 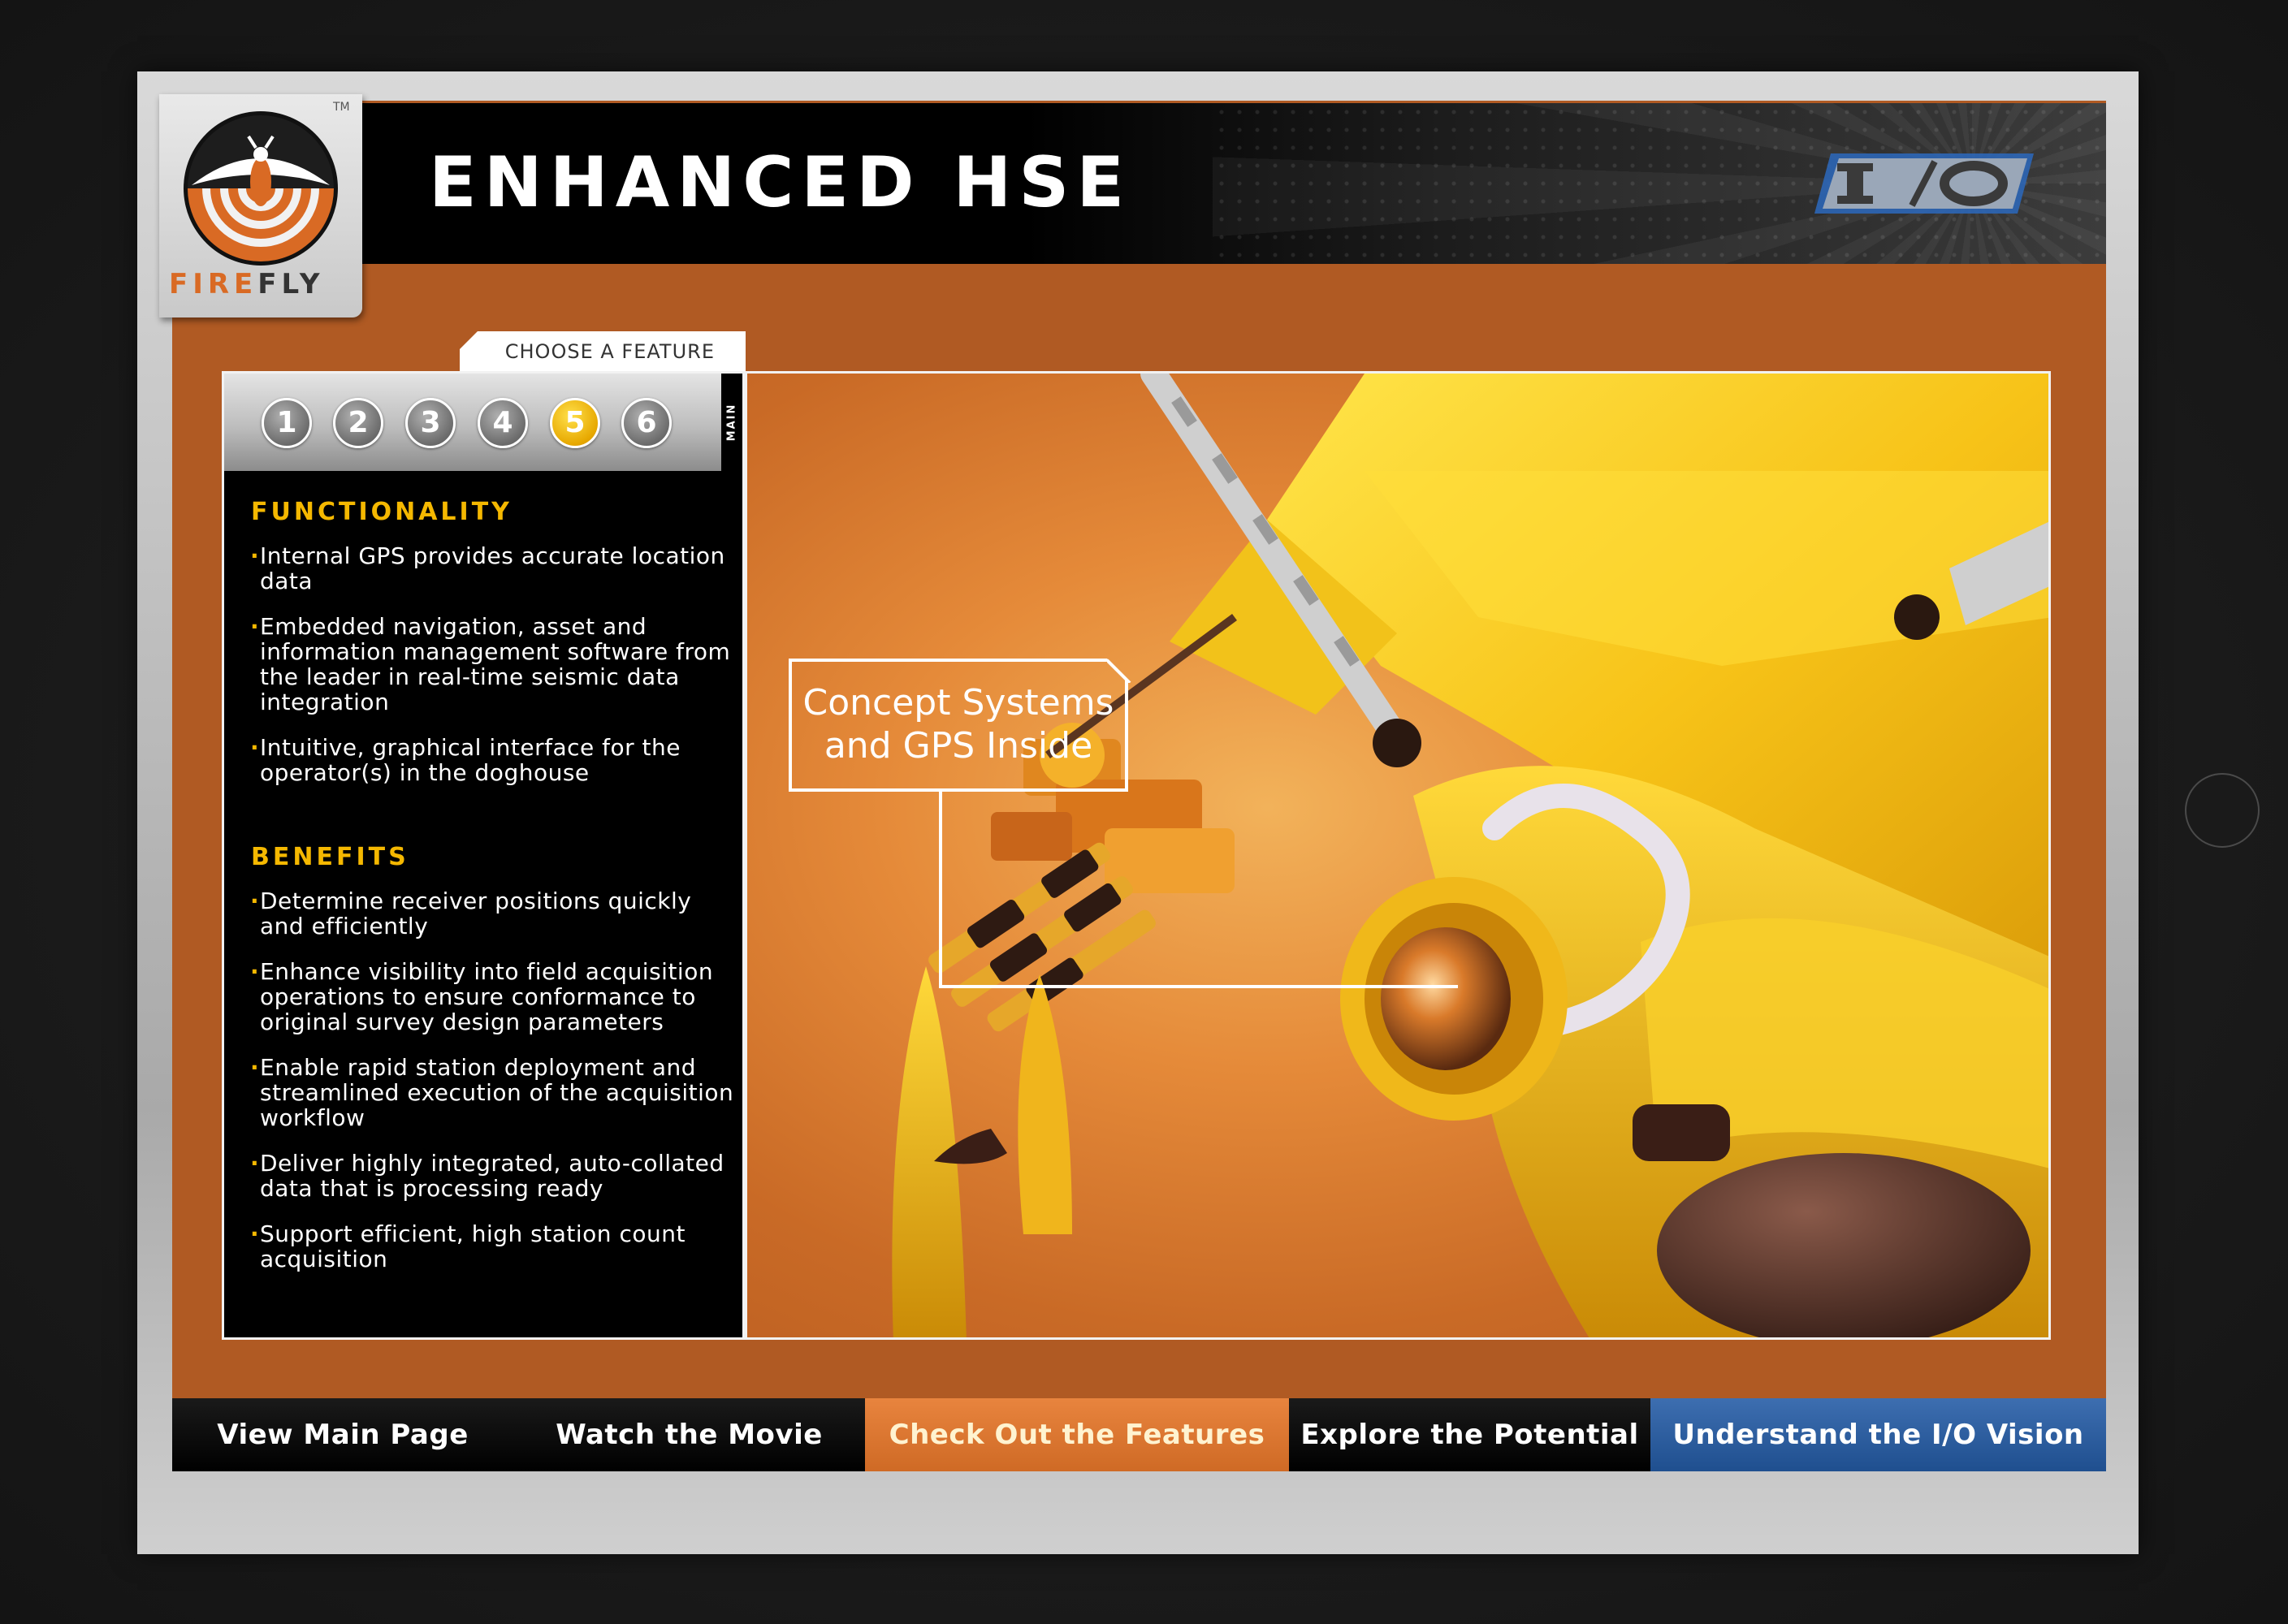 I want to click on feature-button-6: 6, so click(x=646, y=423).